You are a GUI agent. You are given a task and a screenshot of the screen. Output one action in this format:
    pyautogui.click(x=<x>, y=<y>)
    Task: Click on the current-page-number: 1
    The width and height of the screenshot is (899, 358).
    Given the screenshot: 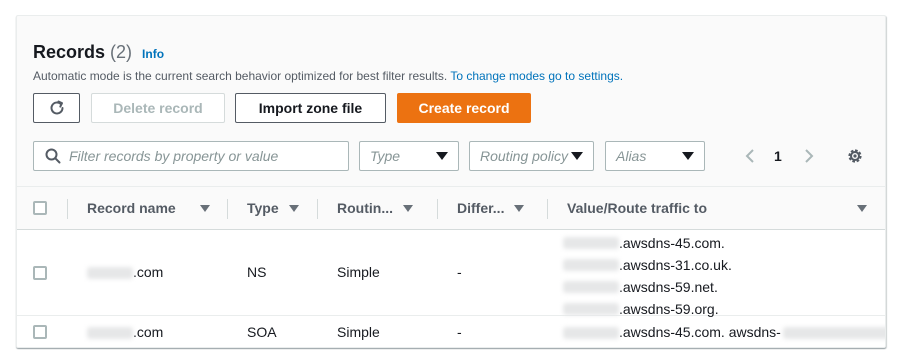 What is the action you would take?
    pyautogui.click(x=778, y=156)
    